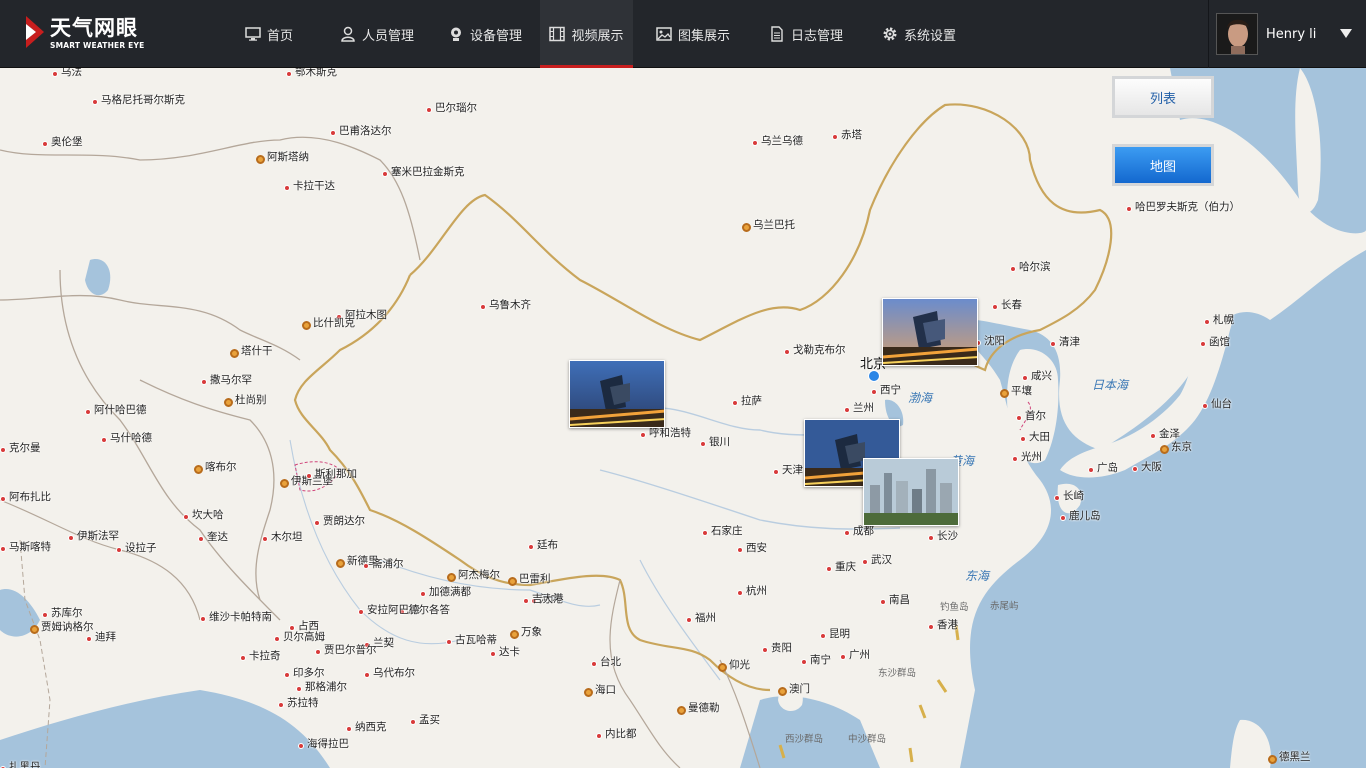 This screenshot has height=768, width=1366. I want to click on nav-item-video: 视频展示, so click(586, 34).